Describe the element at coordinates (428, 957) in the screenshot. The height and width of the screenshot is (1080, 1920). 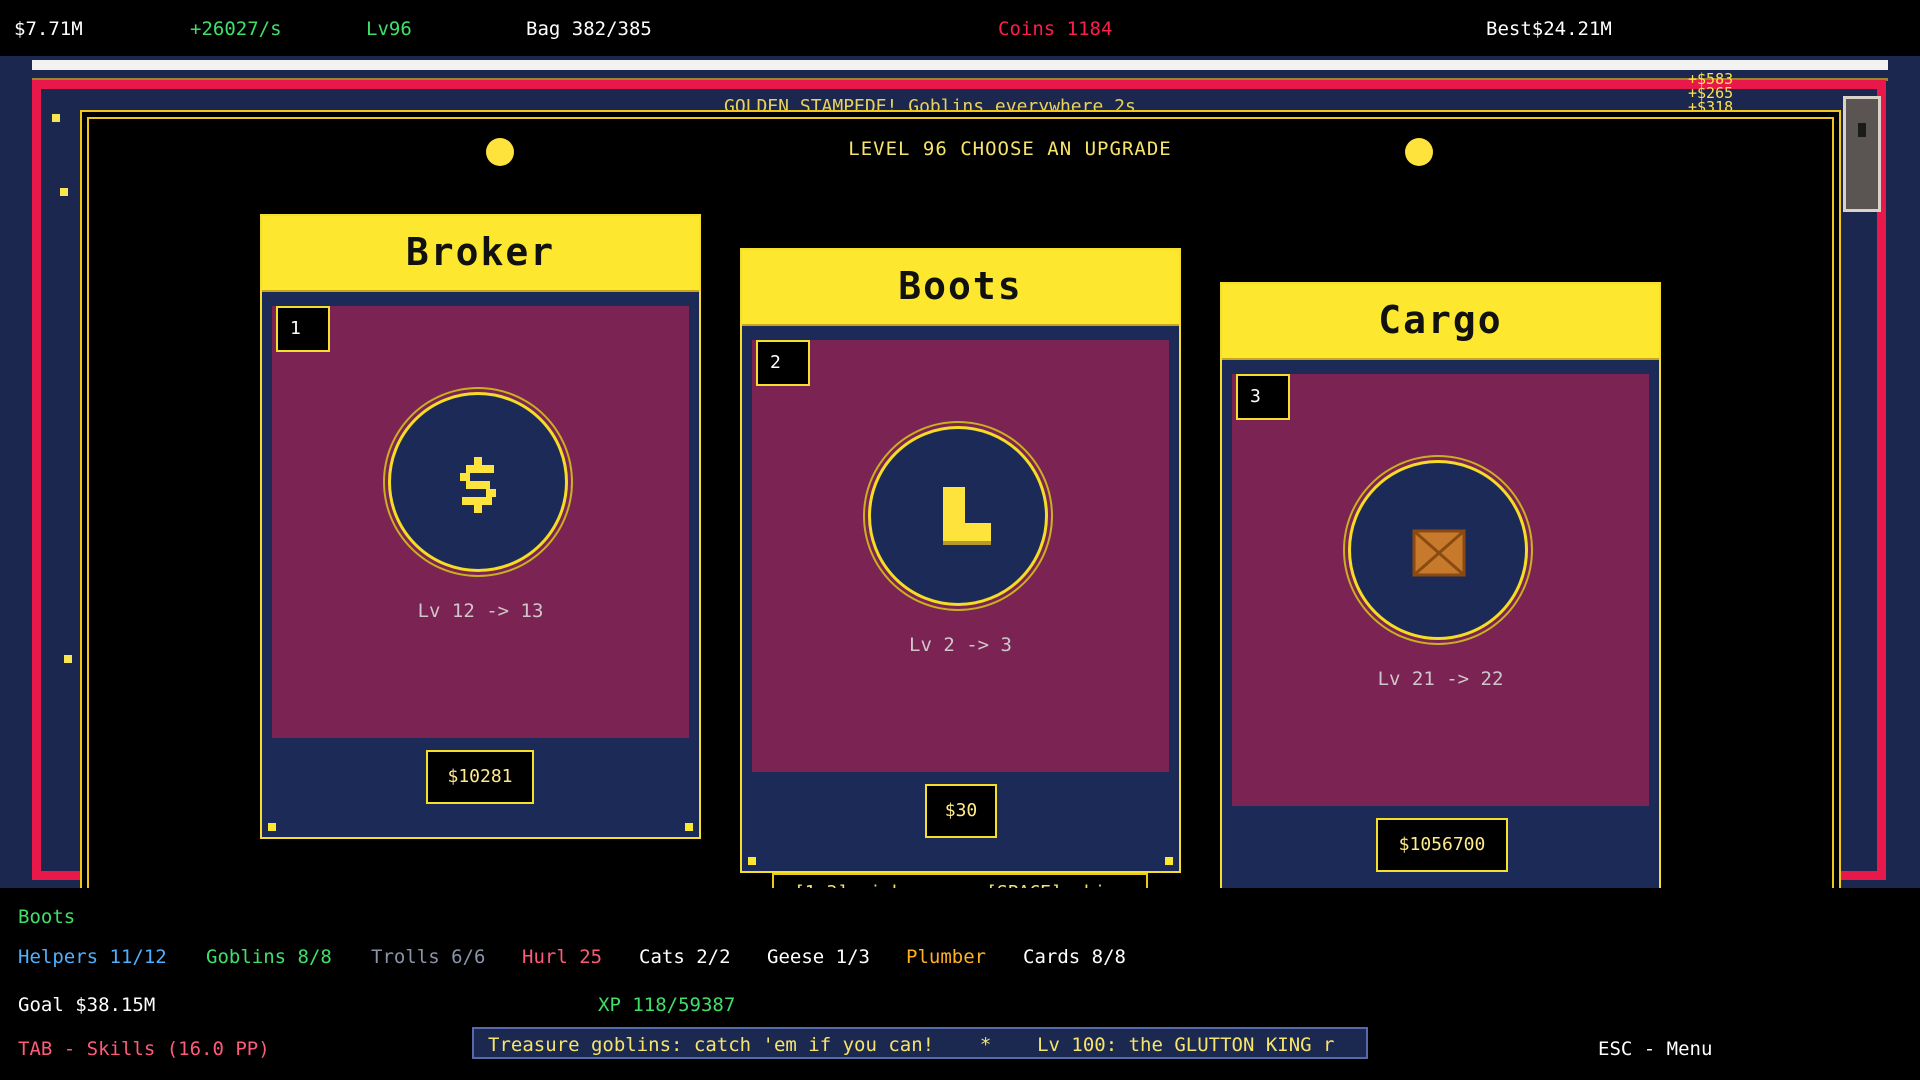
I see `trolls-stat: Trolls 6/6` at that location.